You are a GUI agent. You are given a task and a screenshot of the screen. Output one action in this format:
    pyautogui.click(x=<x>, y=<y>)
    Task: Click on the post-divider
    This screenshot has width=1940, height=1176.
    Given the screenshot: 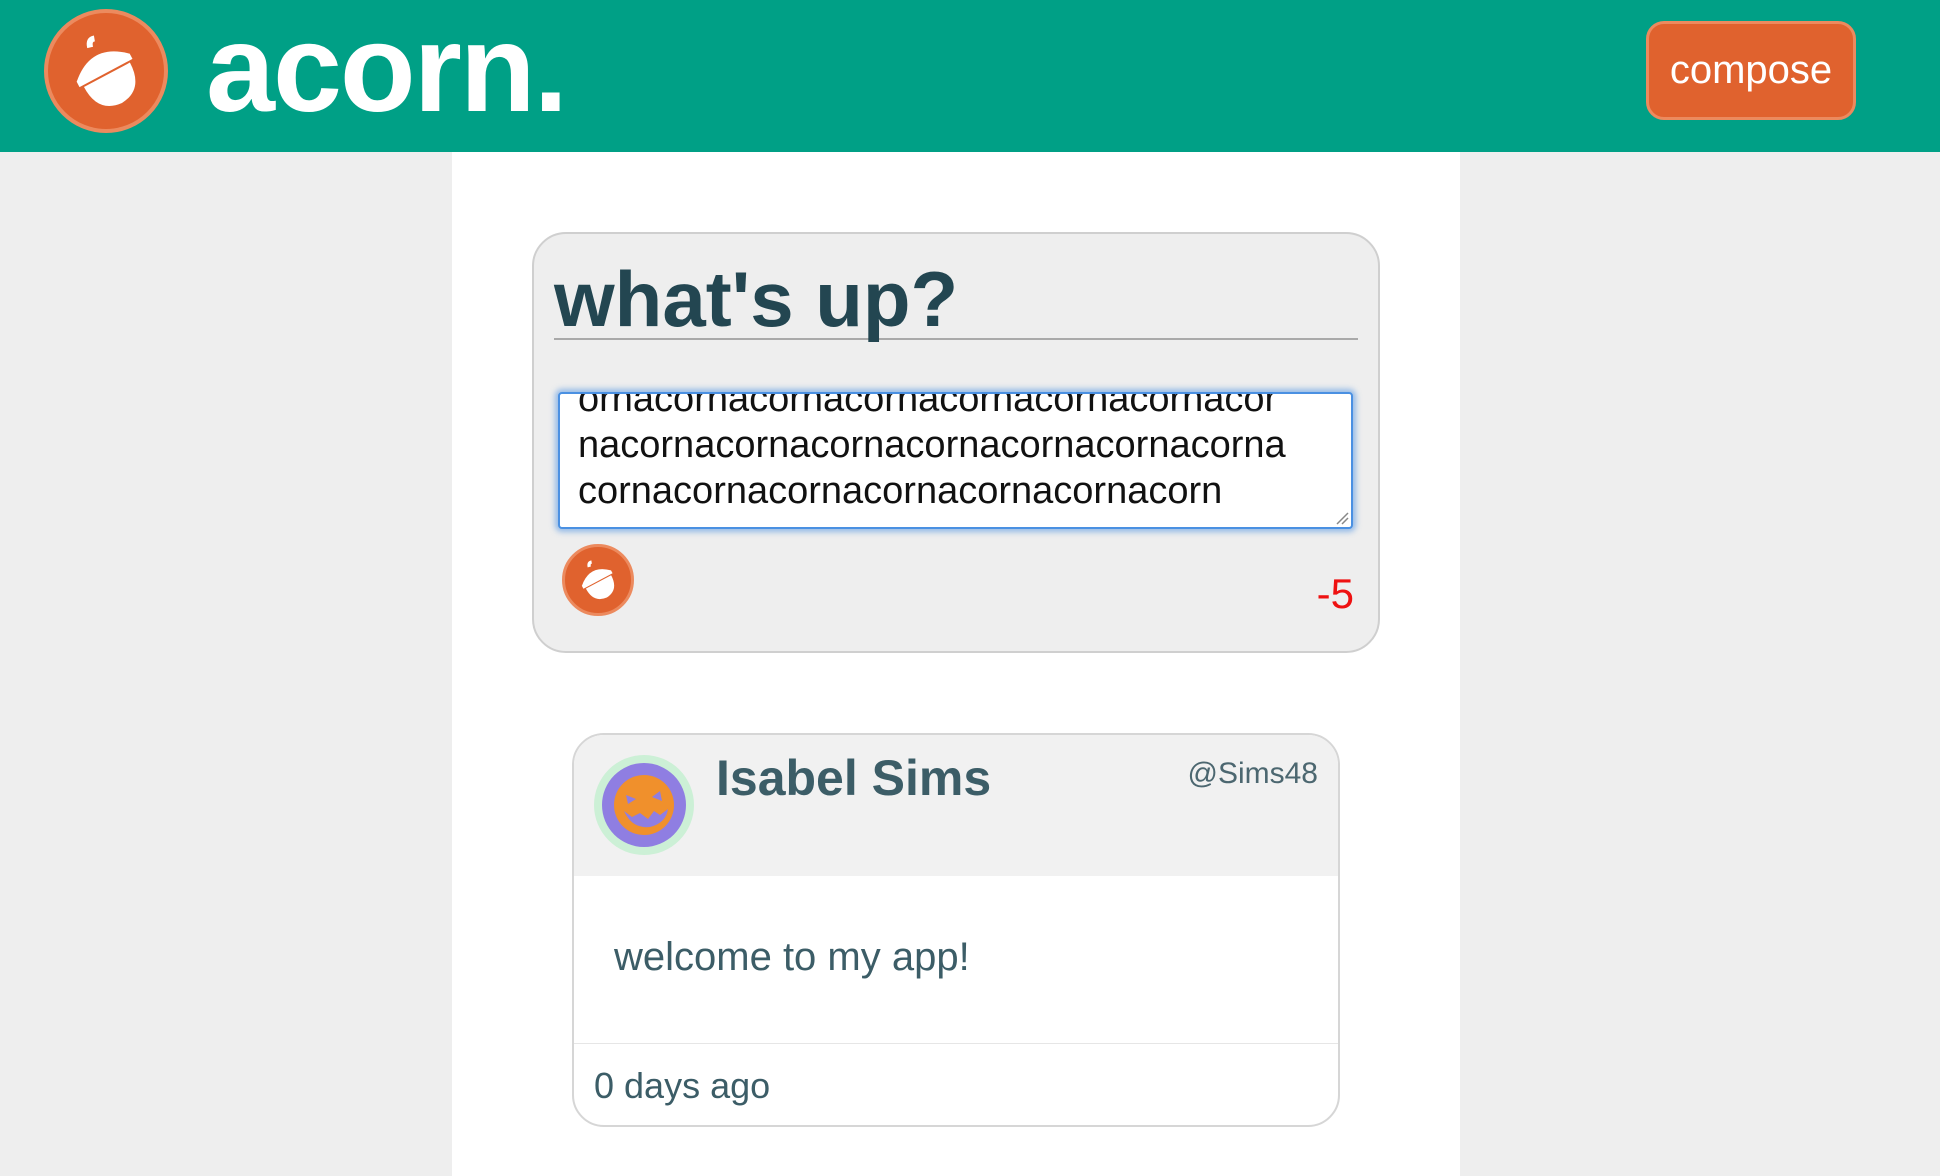 What is the action you would take?
    pyautogui.click(x=956, y=1043)
    